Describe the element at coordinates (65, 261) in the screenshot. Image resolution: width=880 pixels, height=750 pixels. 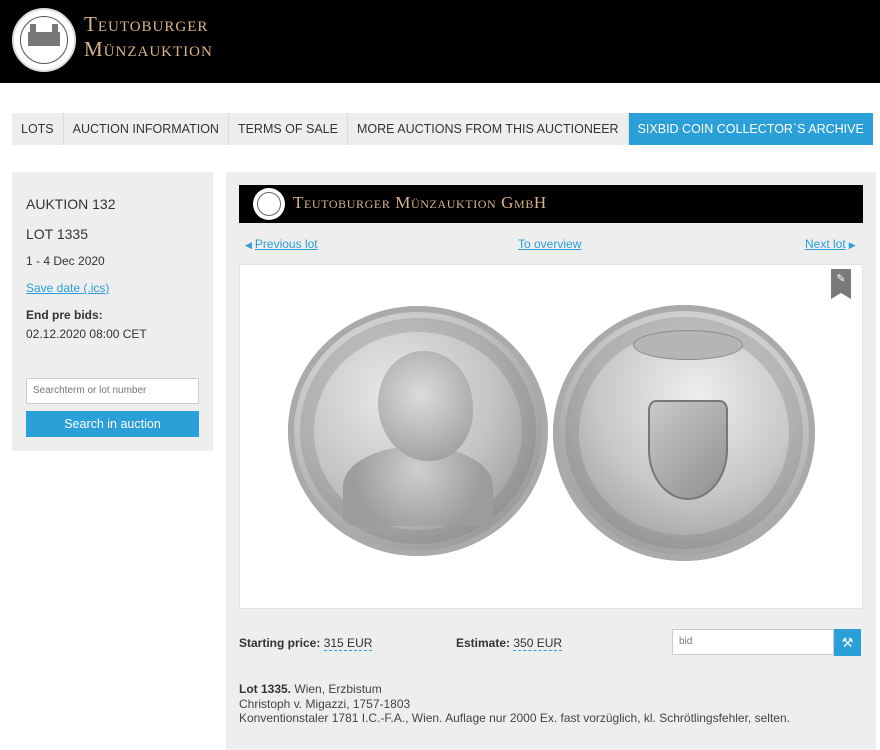
I see `auction-date: 1 - 4 Dec 2020` at that location.